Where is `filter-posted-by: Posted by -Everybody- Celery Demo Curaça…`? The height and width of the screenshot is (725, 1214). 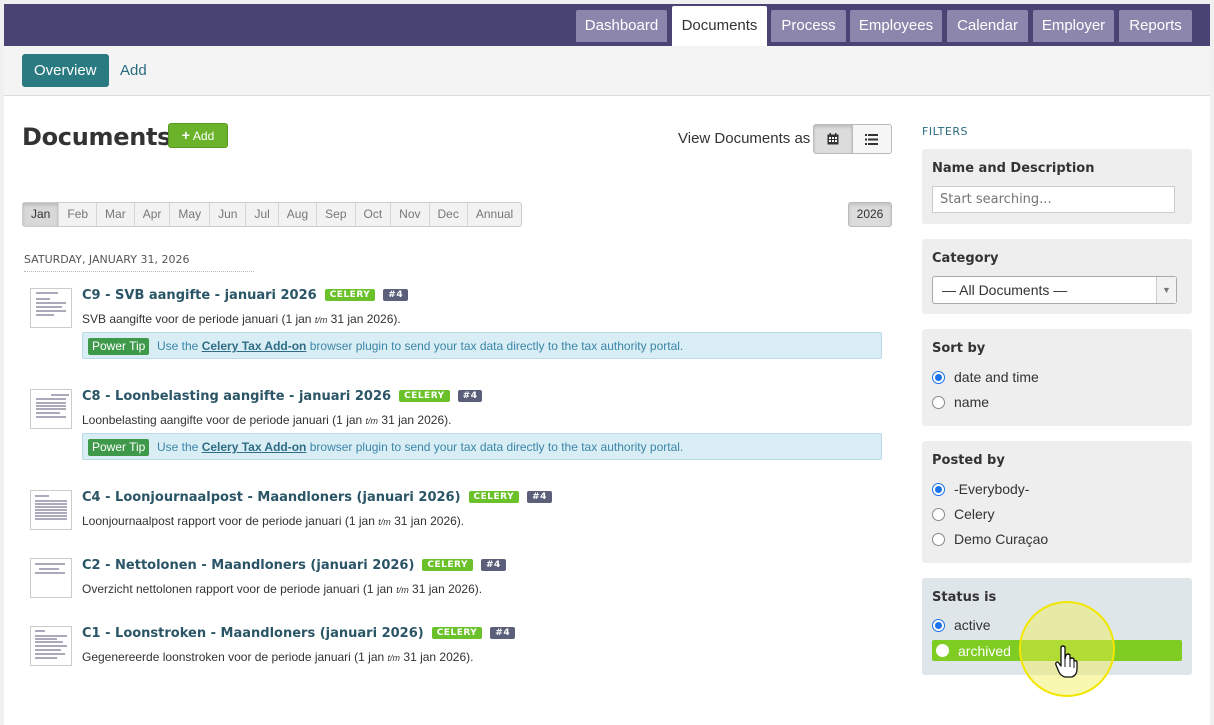 filter-posted-by: Posted by -Everybody- Celery Demo Curaça… is located at coordinates (1057, 502).